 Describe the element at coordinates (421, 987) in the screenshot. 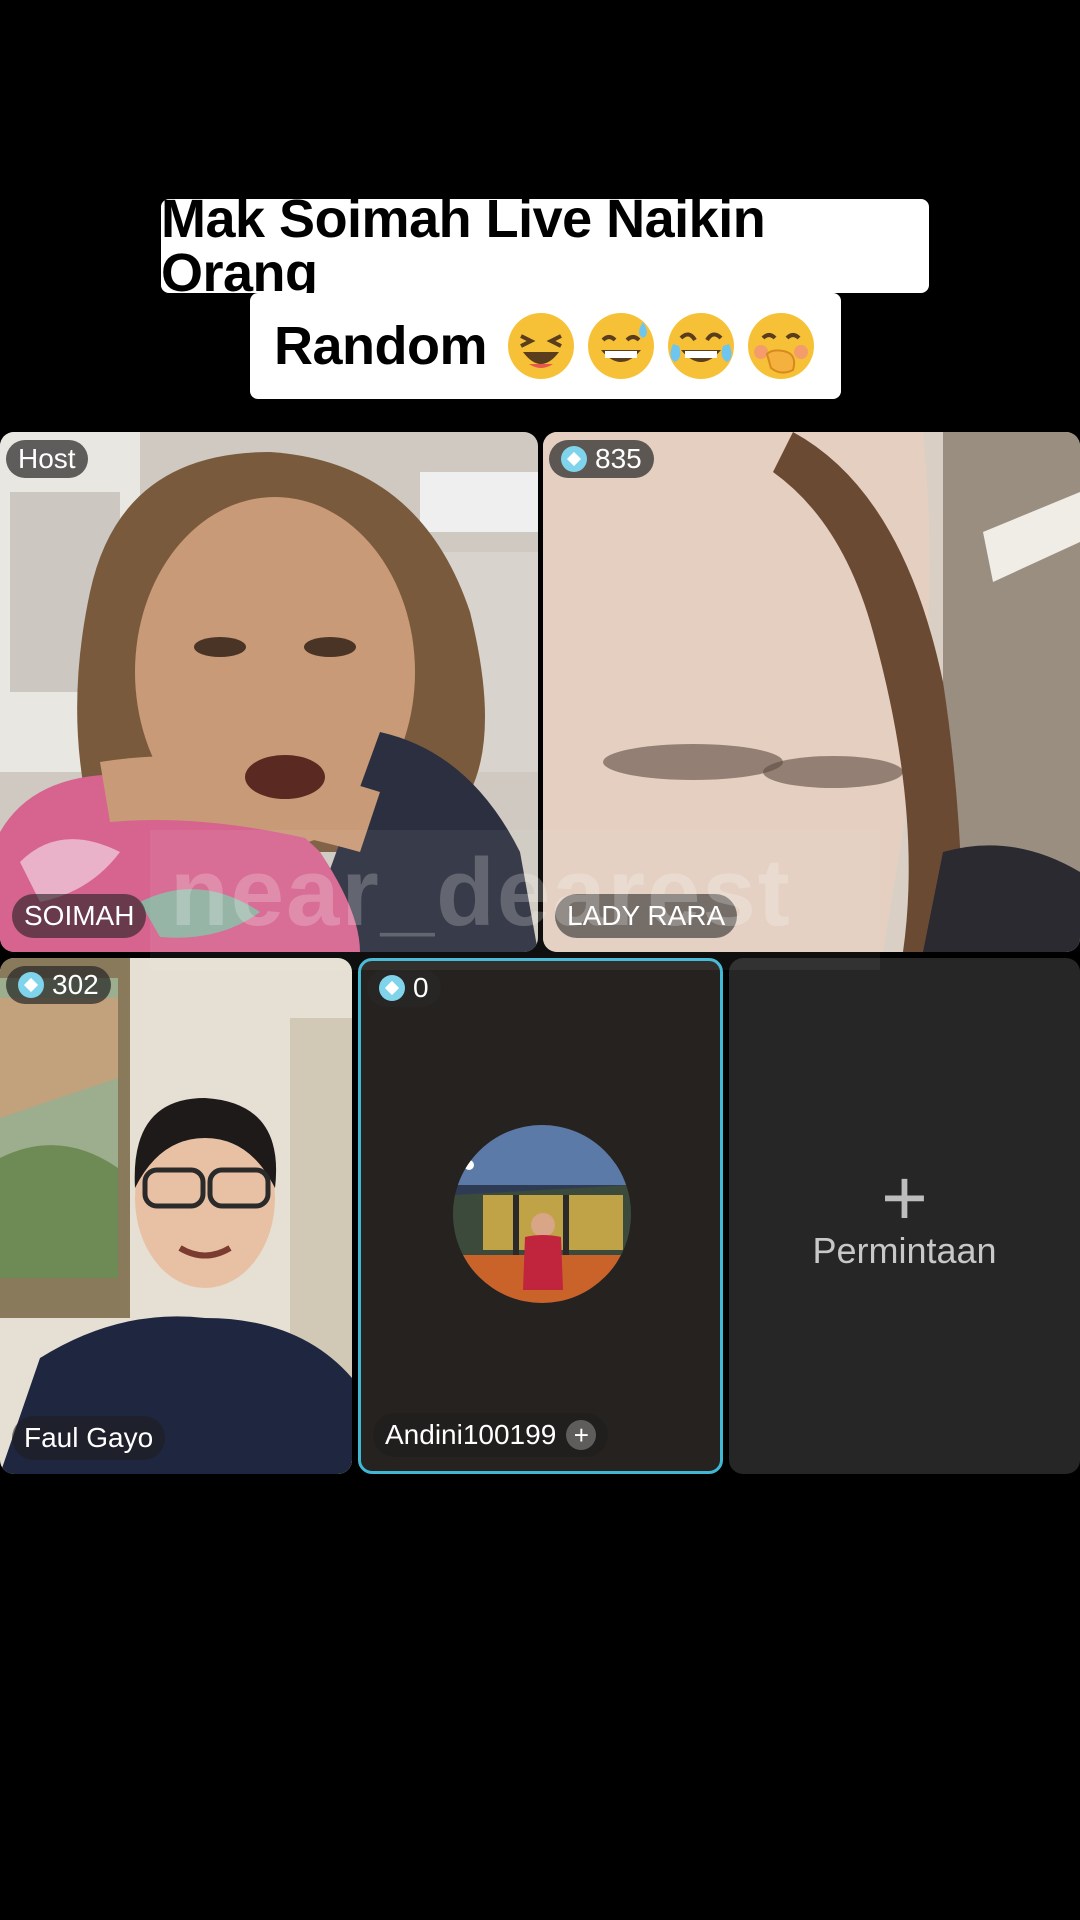

I see `andini-count: 0` at that location.